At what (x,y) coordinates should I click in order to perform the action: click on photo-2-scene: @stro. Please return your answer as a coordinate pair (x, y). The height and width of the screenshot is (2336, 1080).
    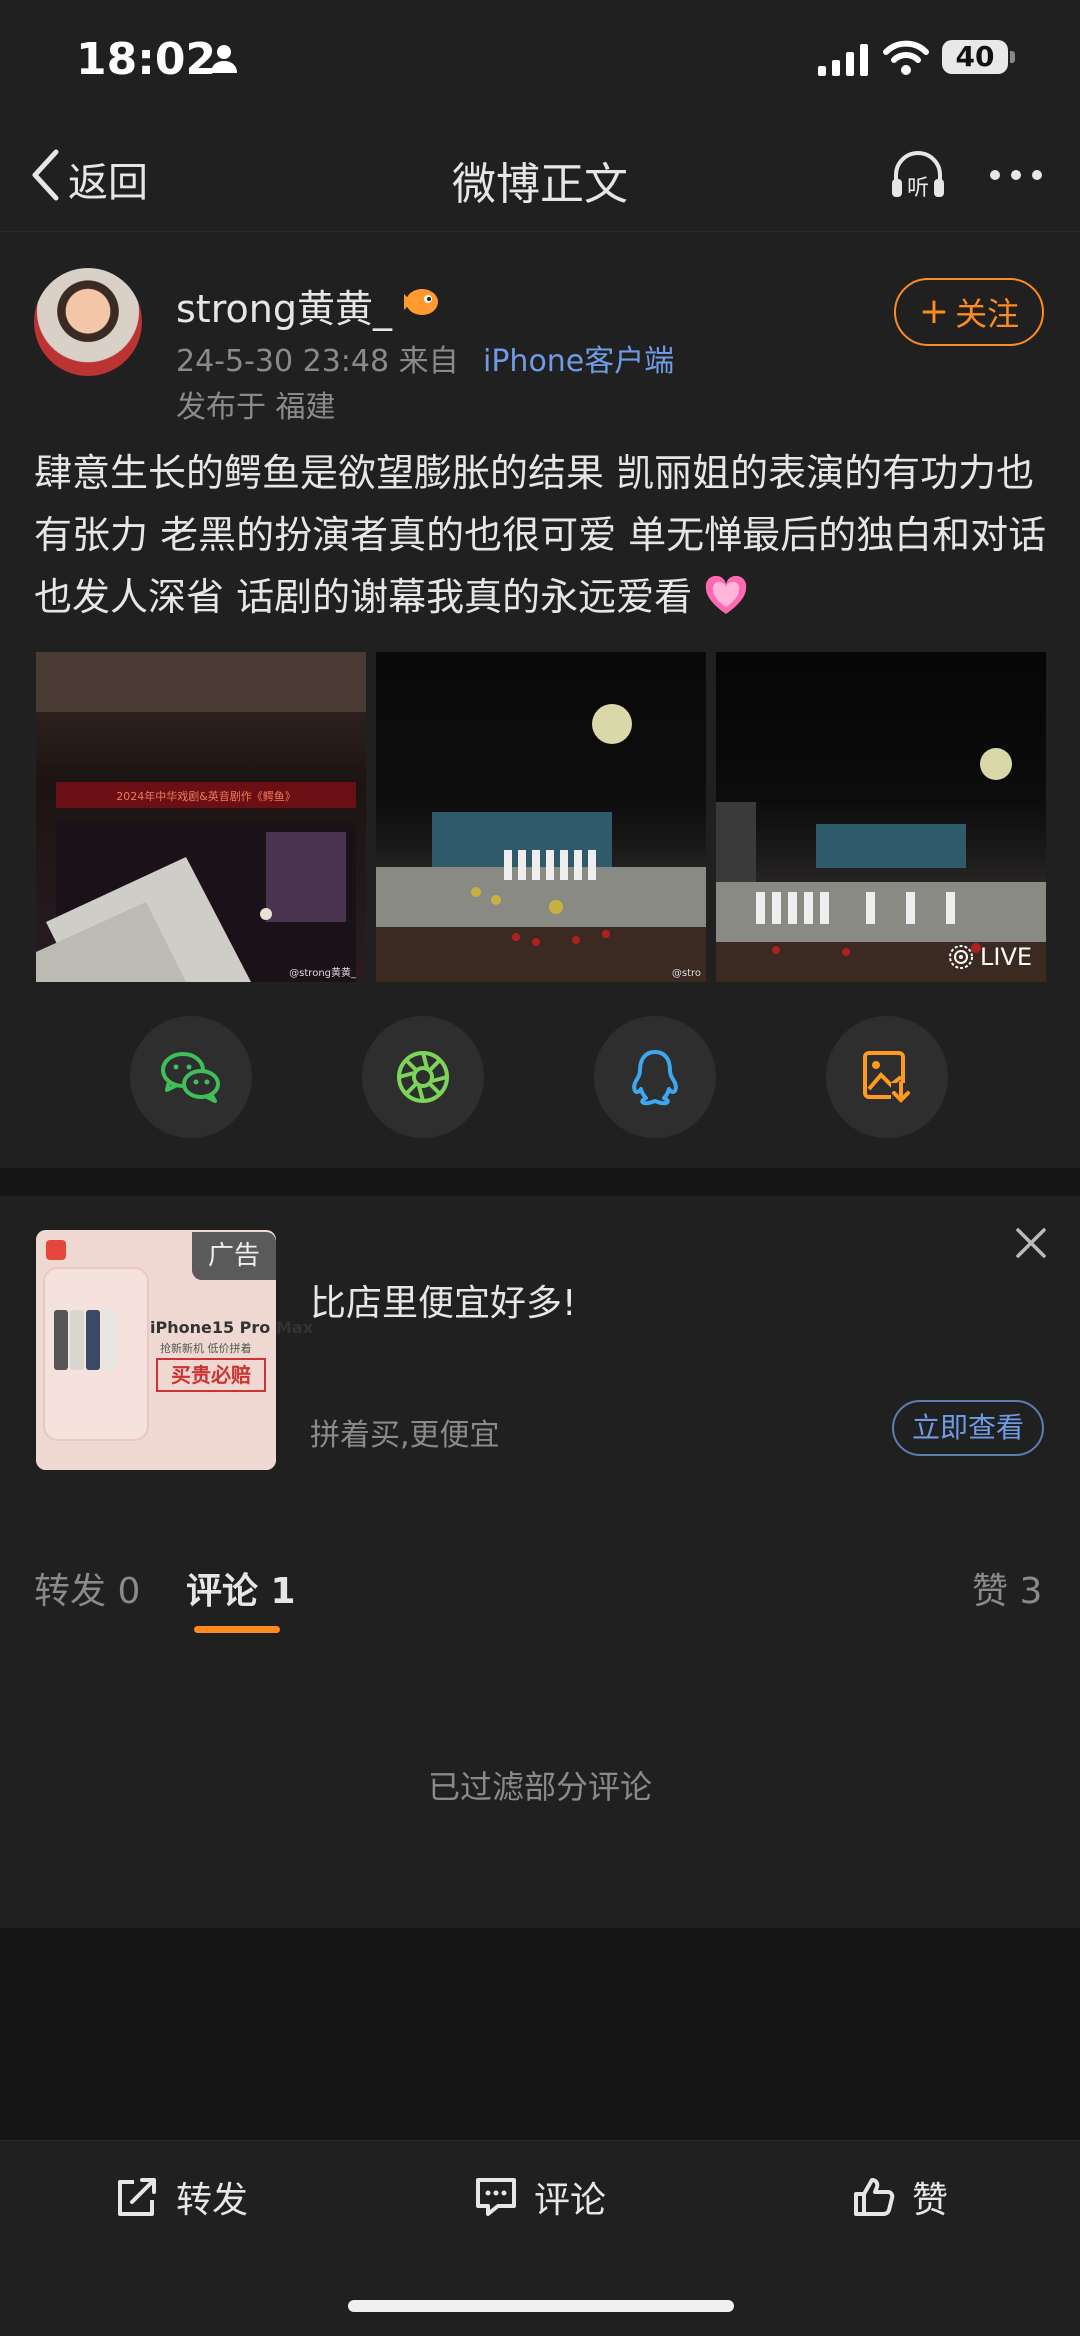
    Looking at the image, I should click on (541, 843).